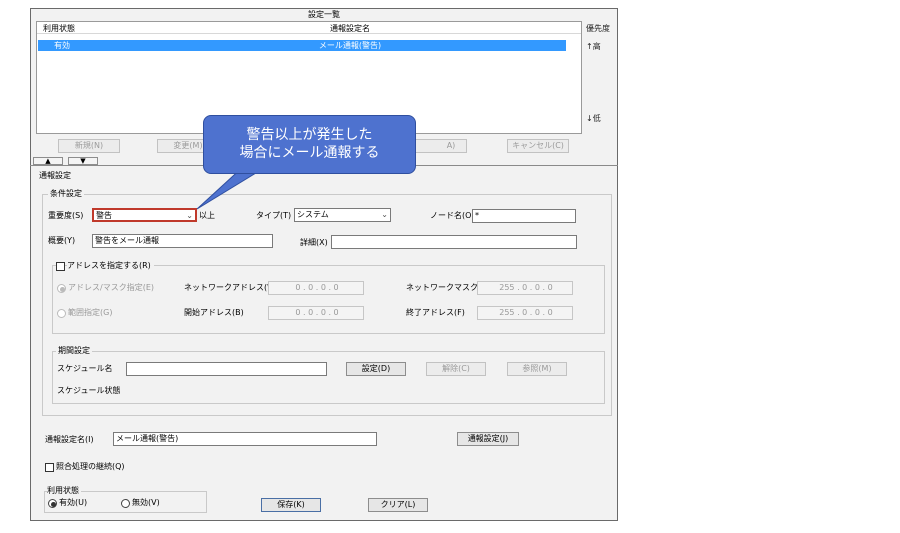 The height and width of the screenshot is (533, 900). Describe the element at coordinates (111, 287) in the screenshot. I see `mask-radio-label: アドレス/マスク指定(E)` at that location.